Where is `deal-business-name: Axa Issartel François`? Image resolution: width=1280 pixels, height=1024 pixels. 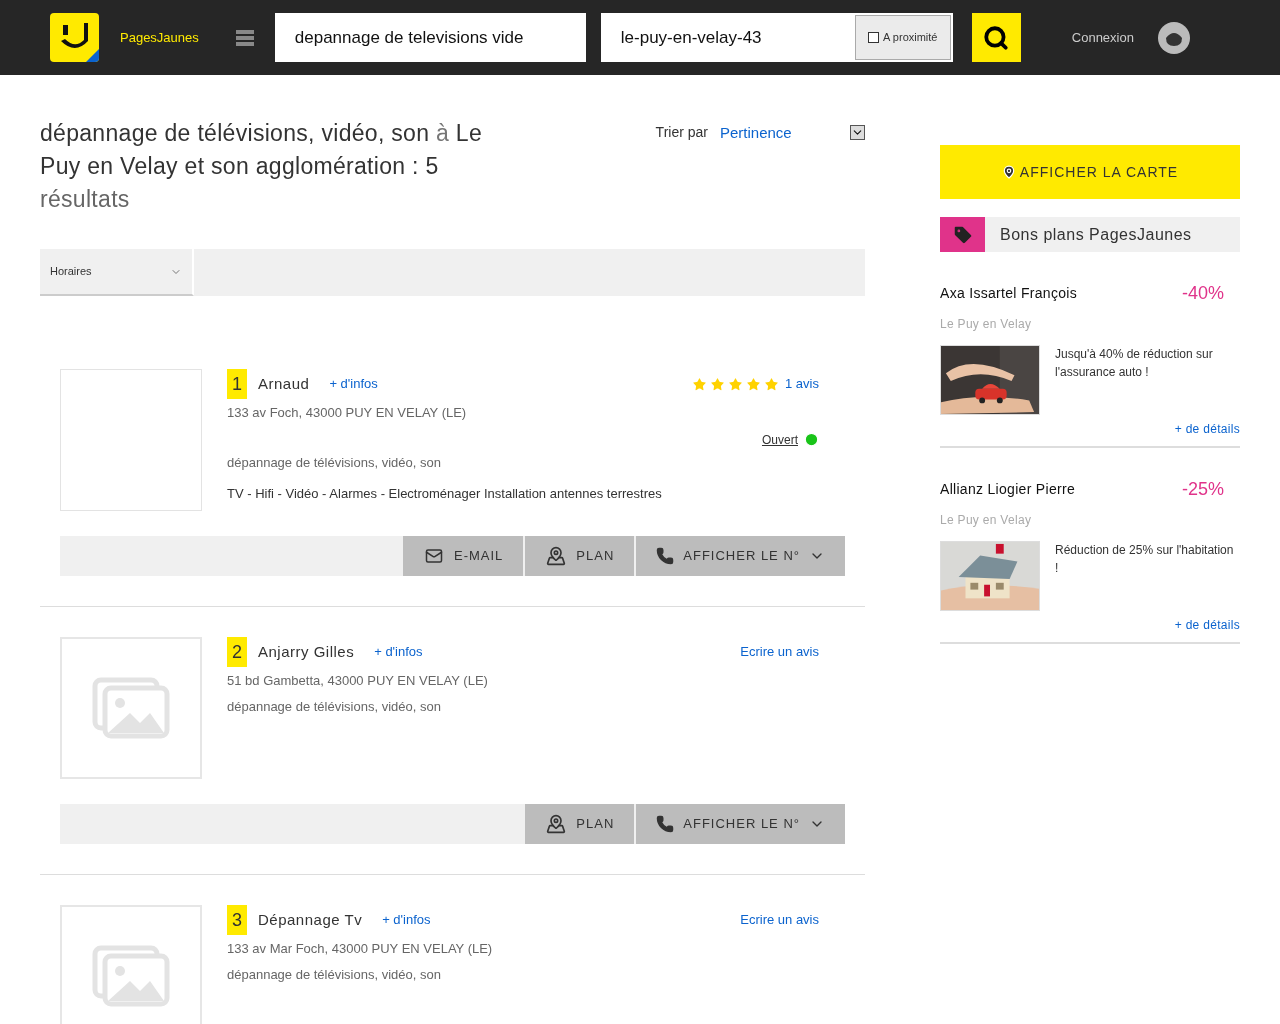
deal-business-name: Axa Issartel François is located at coordinates (1008, 293).